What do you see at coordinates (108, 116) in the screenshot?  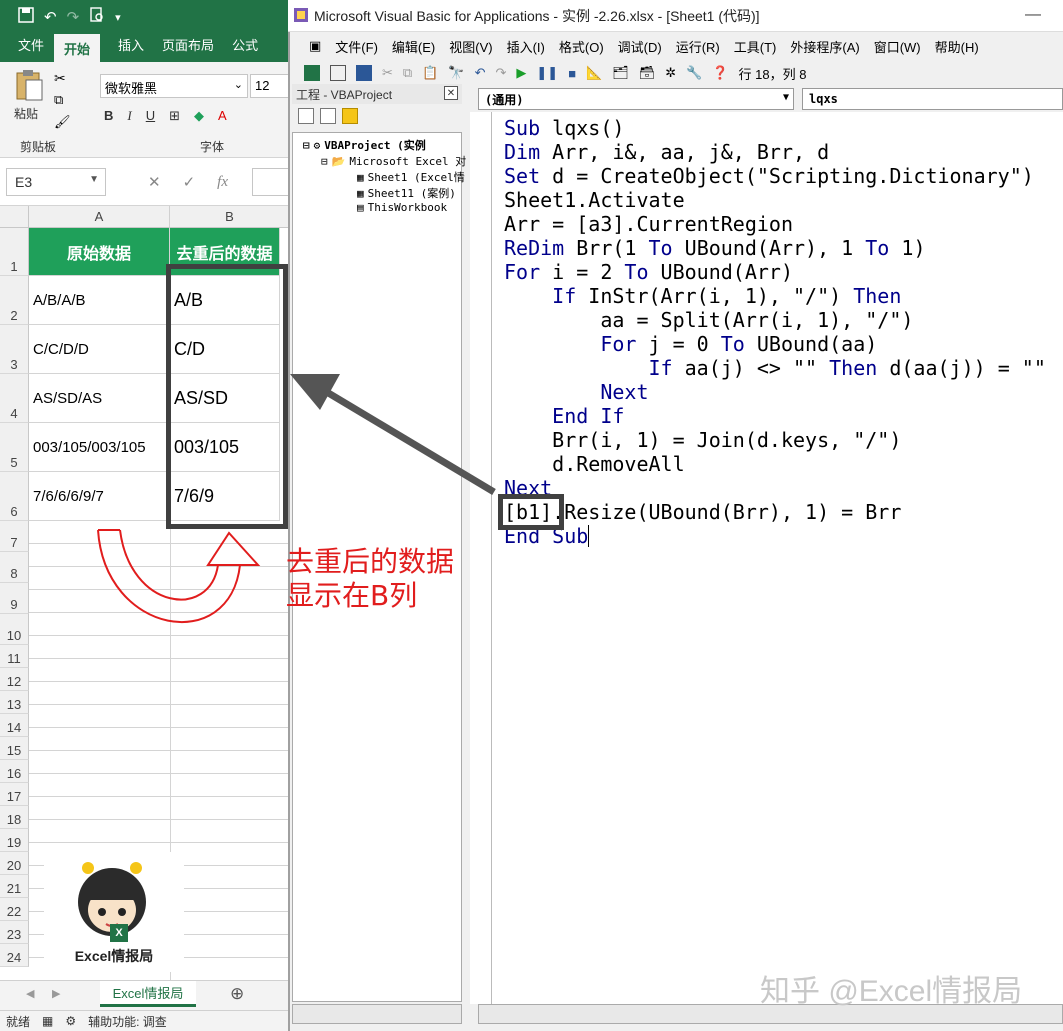 I see `bold-button: B` at bounding box center [108, 116].